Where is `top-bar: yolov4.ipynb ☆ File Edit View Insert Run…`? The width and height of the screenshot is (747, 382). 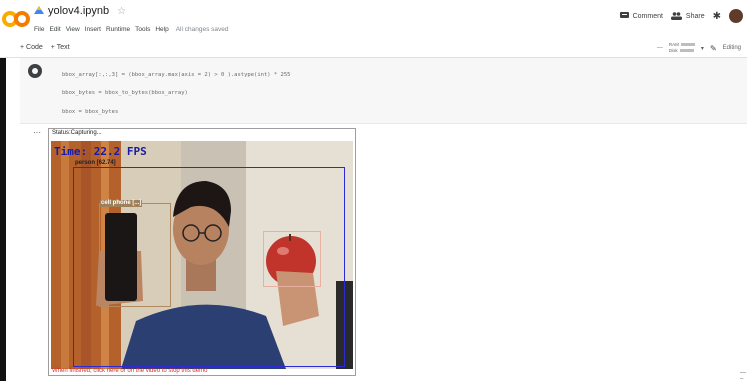
top-bar: yolov4.ipynb ☆ File Edit View Insert Run… is located at coordinates (373, 20).